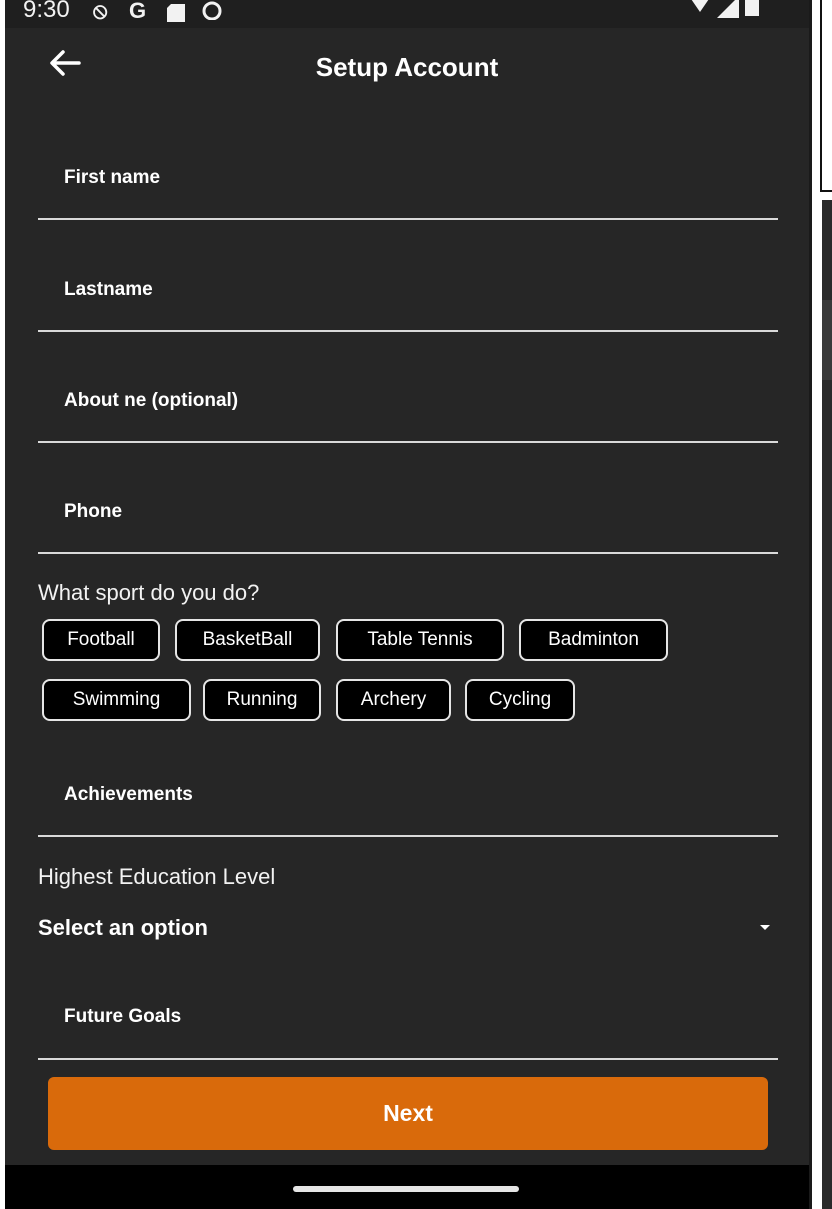  I want to click on app-bar: Setup Account, so click(407, 68).